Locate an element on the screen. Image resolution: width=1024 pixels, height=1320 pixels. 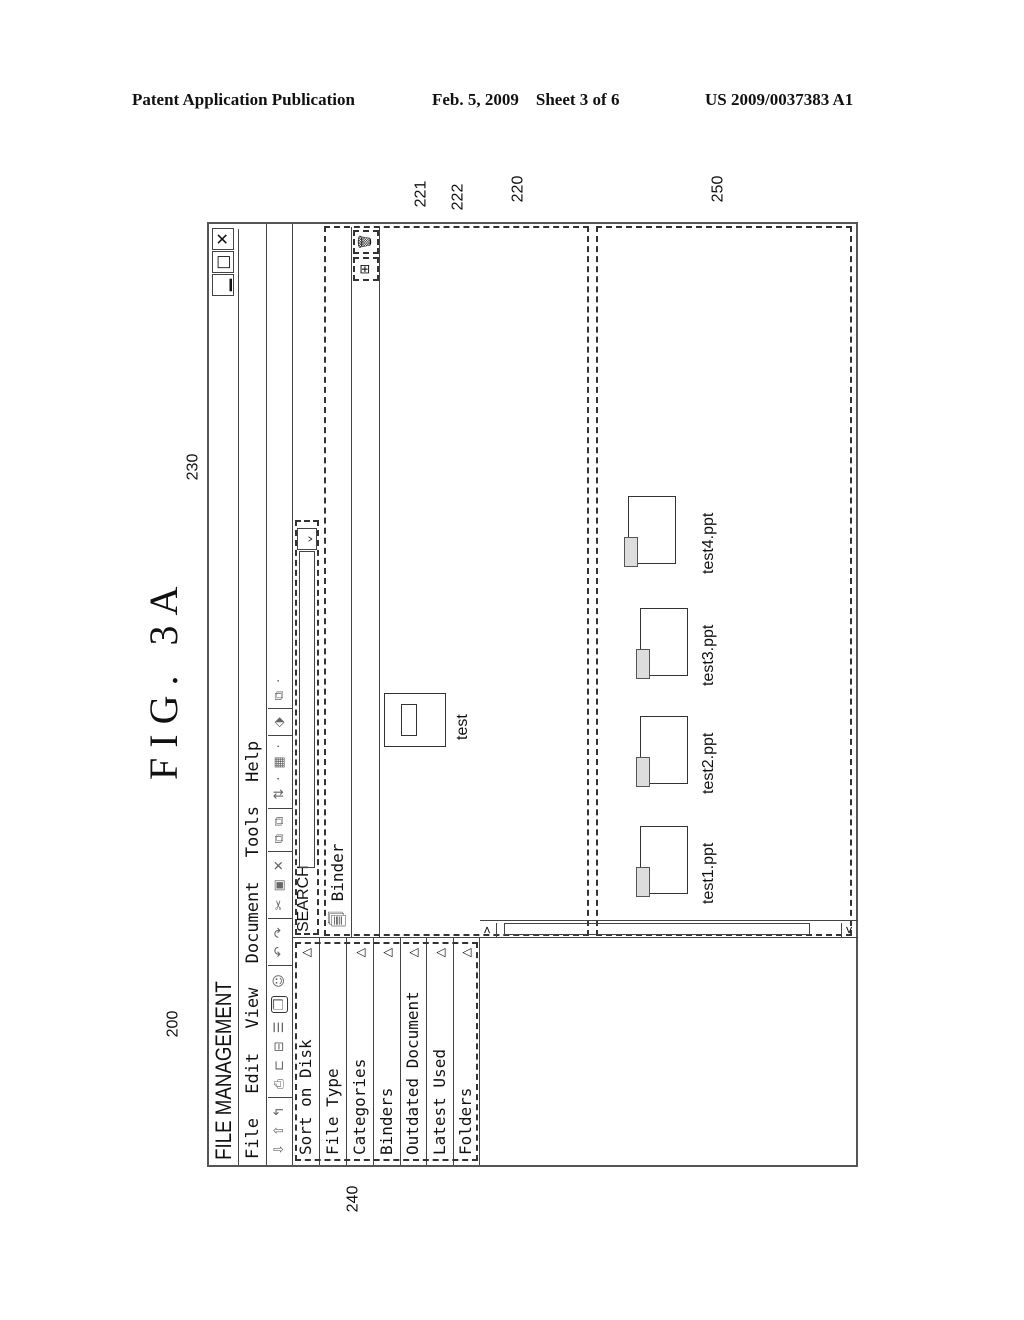
document-area: test1.ppt test2.ppt test3.ppt test4.ppt is located at coordinates (724, 581).